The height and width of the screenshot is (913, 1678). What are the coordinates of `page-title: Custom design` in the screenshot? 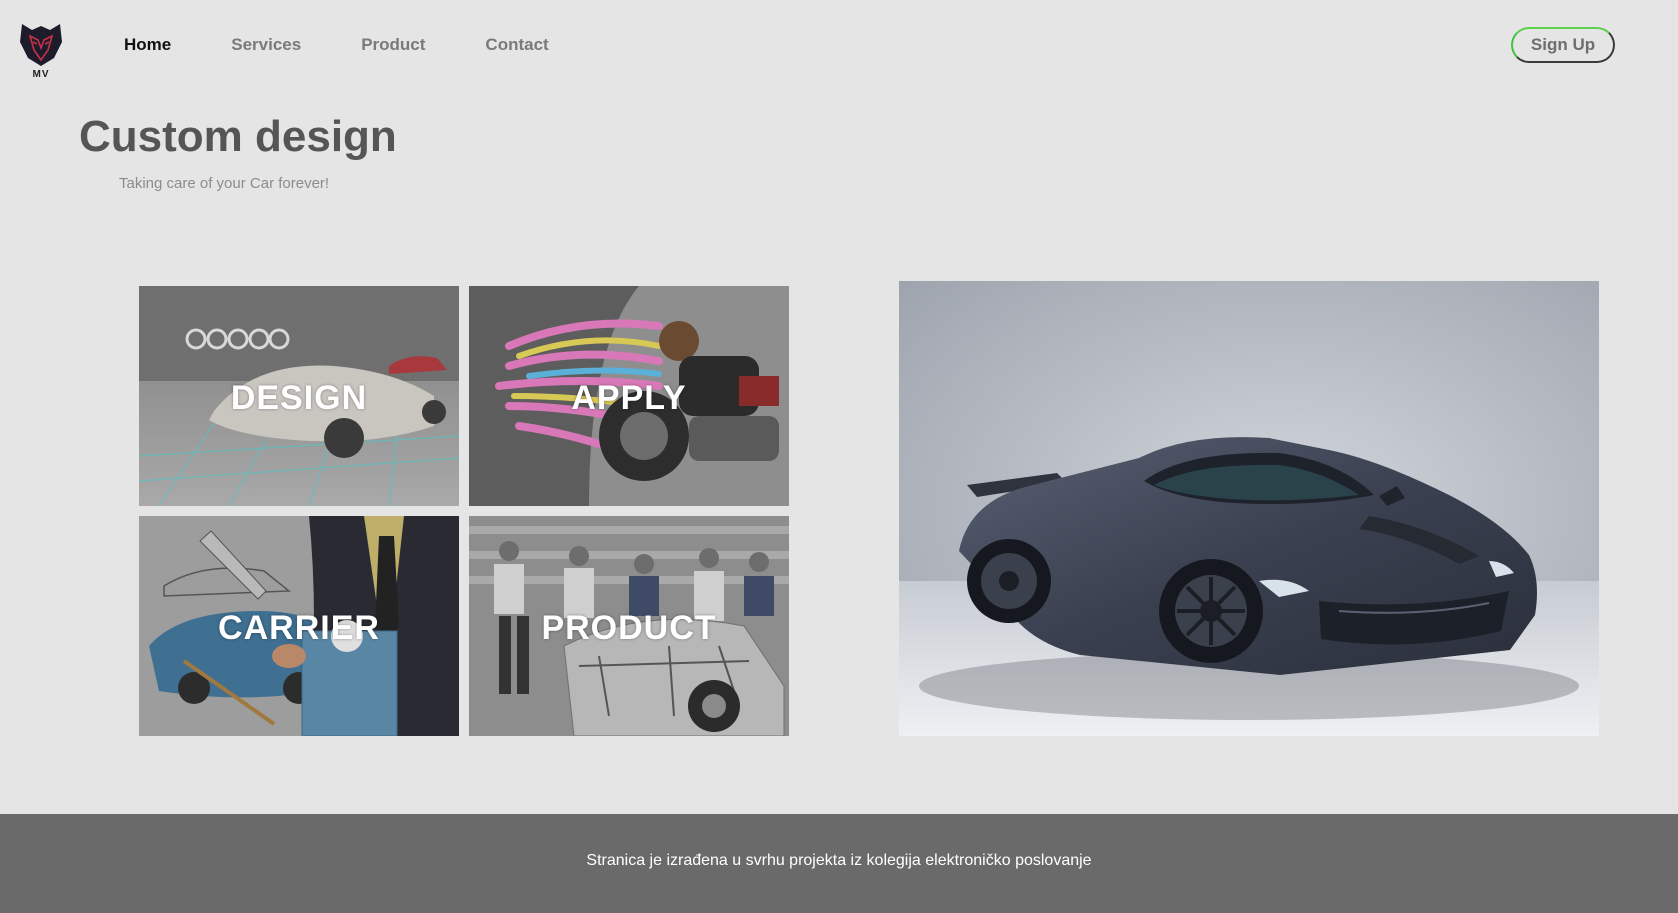 It's located at (238, 136).